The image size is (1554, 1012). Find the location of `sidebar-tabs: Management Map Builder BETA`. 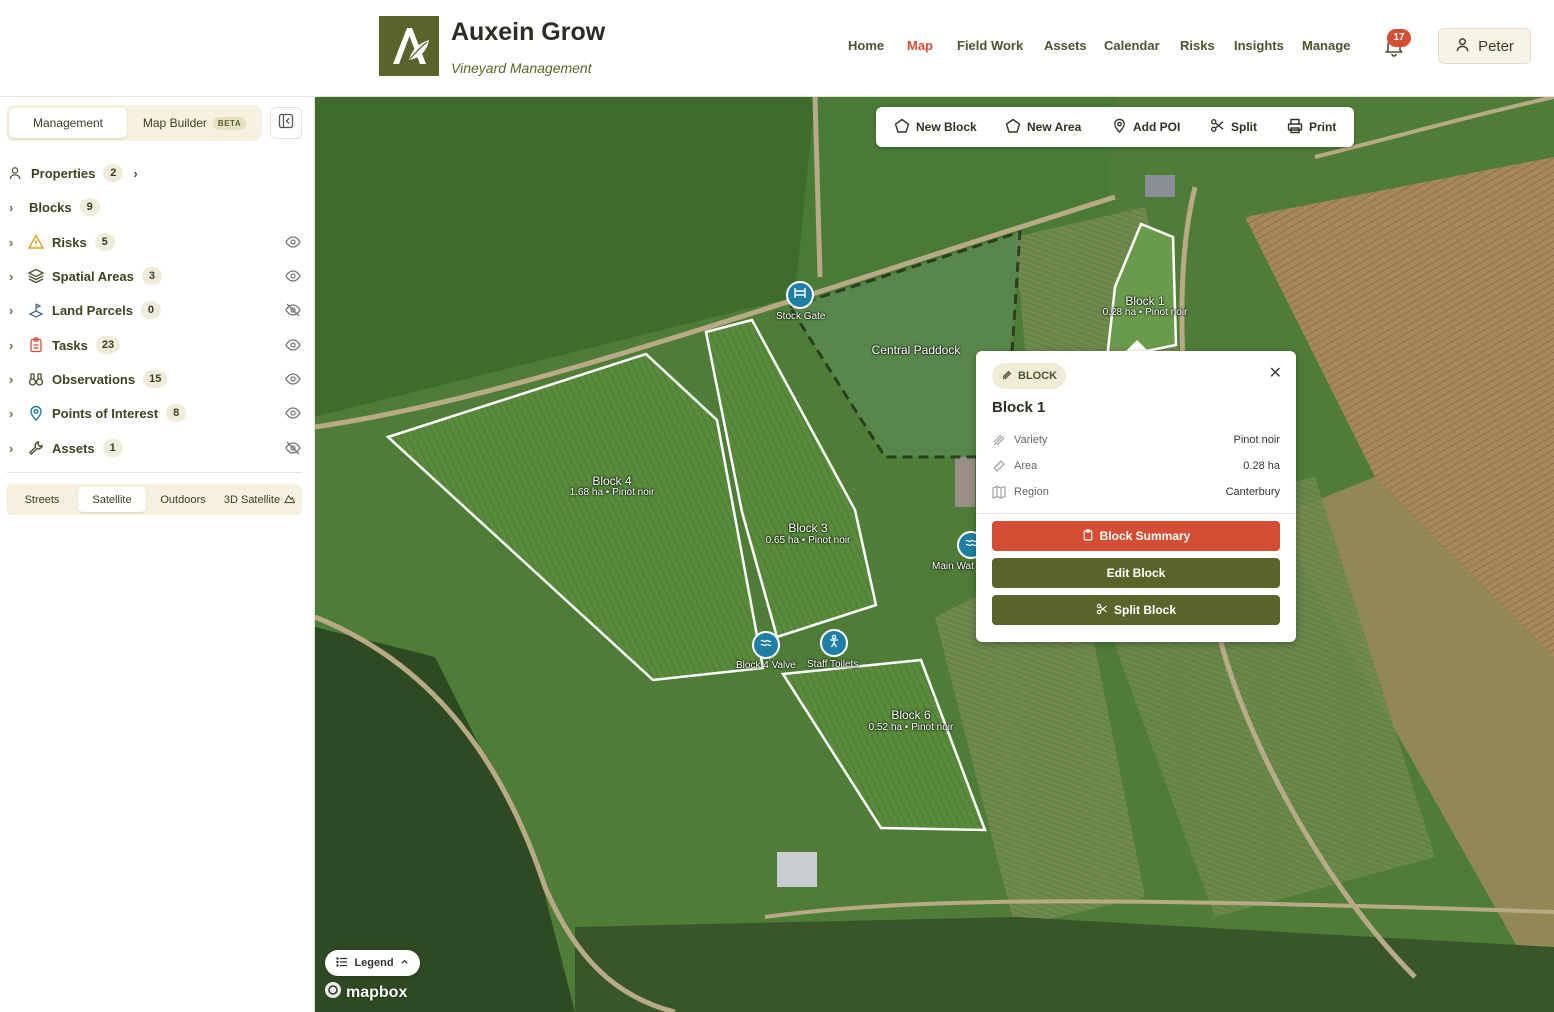

sidebar-tabs: Management Map Builder BETA is located at coordinates (134, 123).